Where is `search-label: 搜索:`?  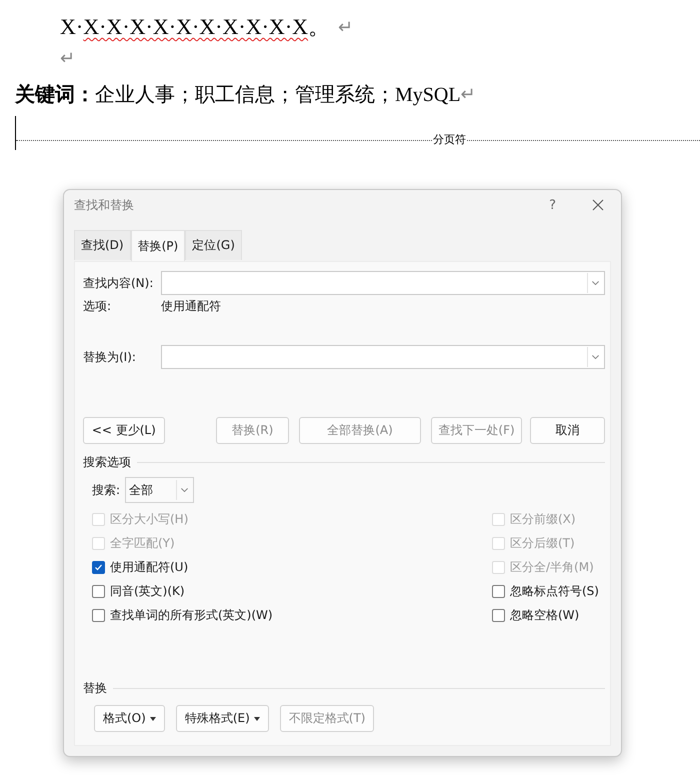 search-label: 搜索: is located at coordinates (106, 490).